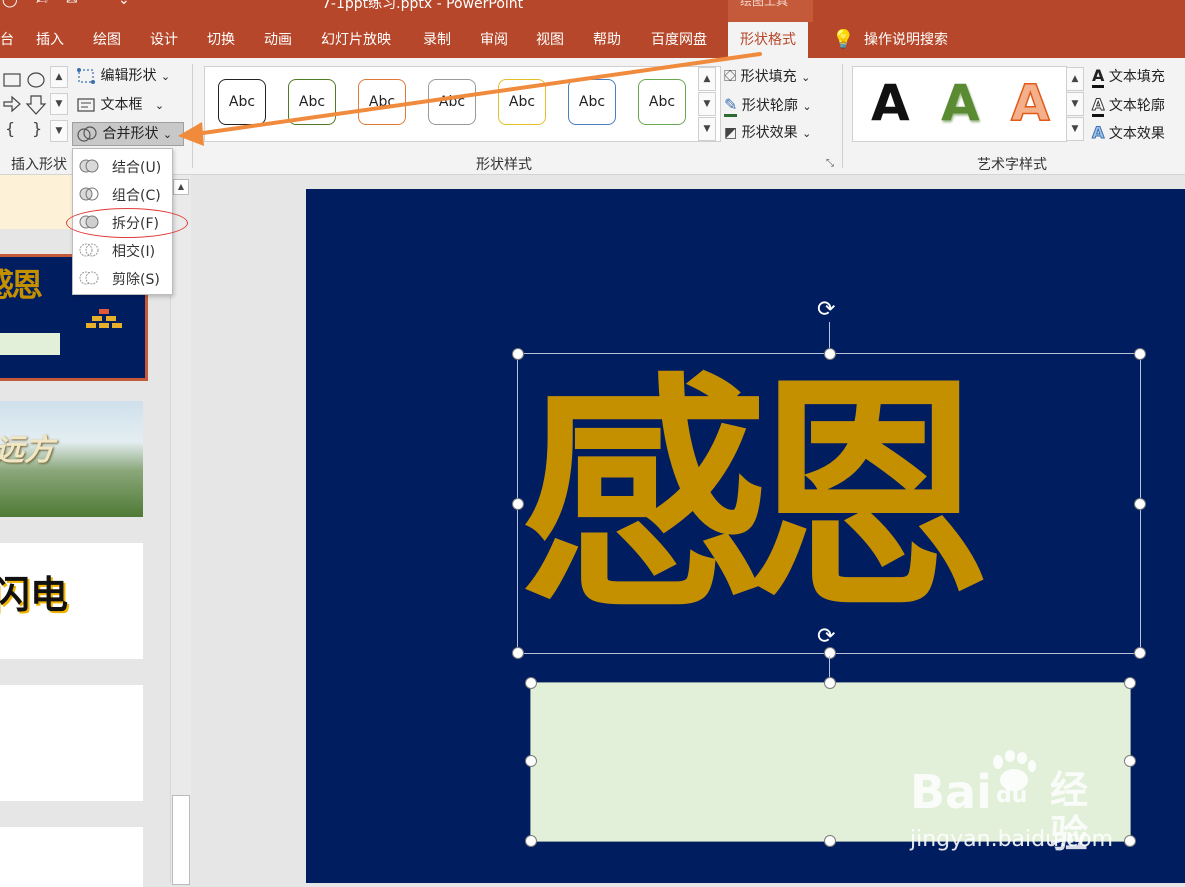 Image resolution: width=1185 pixels, height=887 pixels. Describe the element at coordinates (437, 40) in the screenshot. I see `tab-record: 录制` at that location.